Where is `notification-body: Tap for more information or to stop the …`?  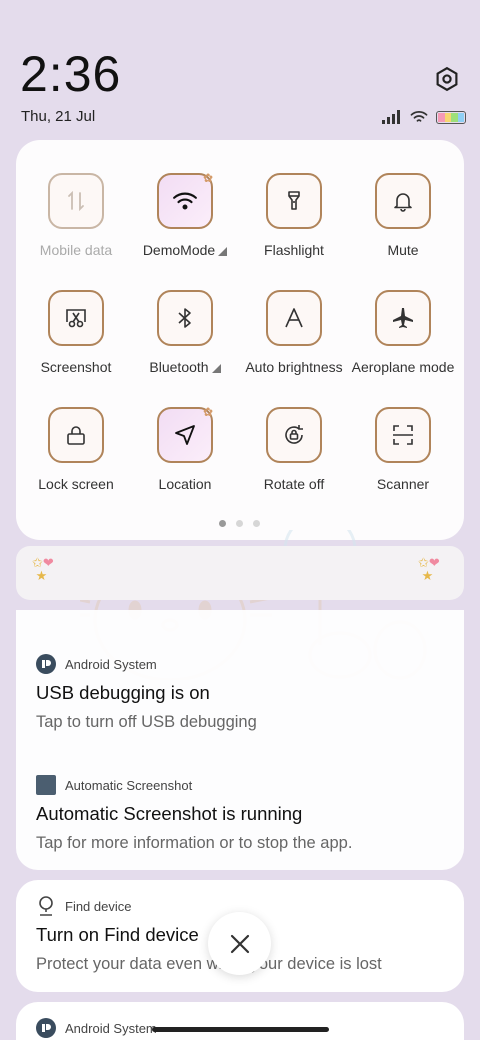 notification-body: Tap for more information or to stop the … is located at coordinates (194, 843).